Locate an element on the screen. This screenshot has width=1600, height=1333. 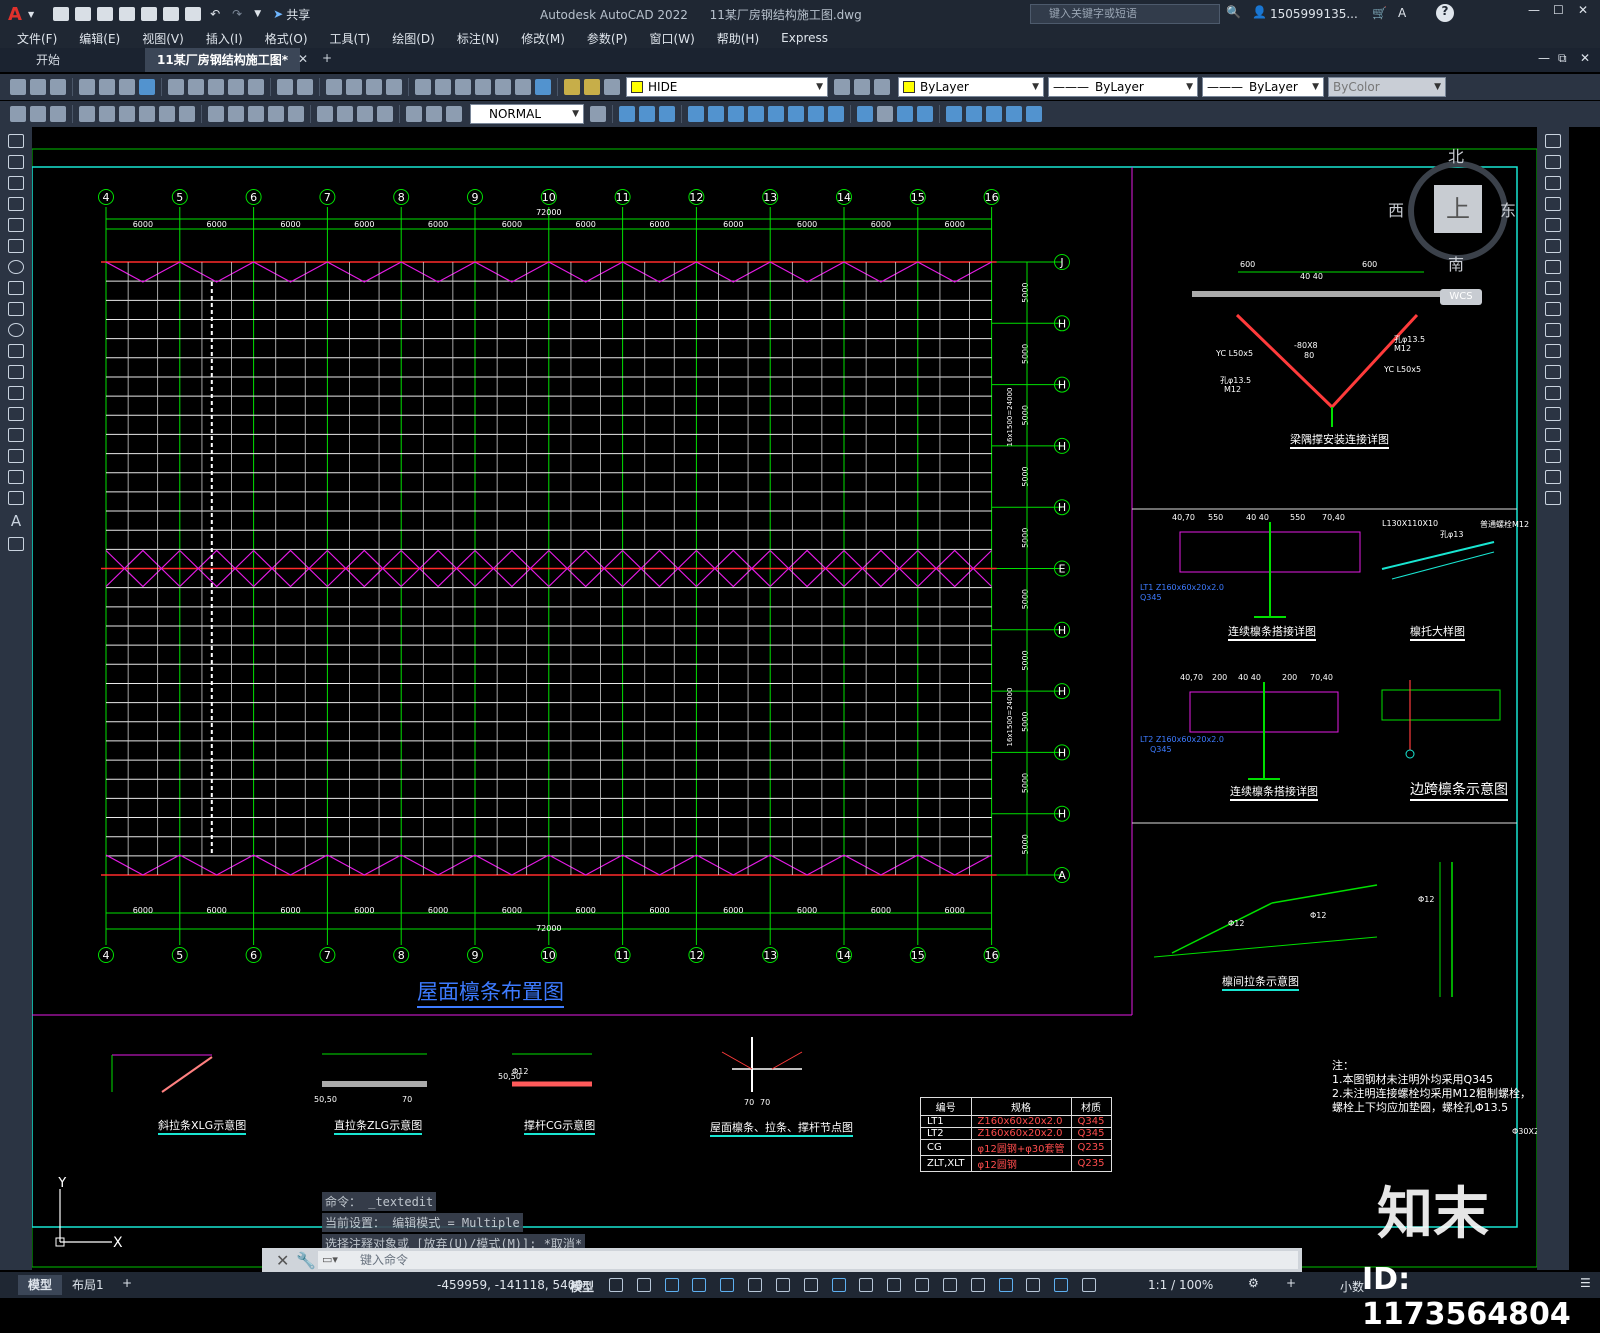
publish-icon is located at coordinates (127, 87).